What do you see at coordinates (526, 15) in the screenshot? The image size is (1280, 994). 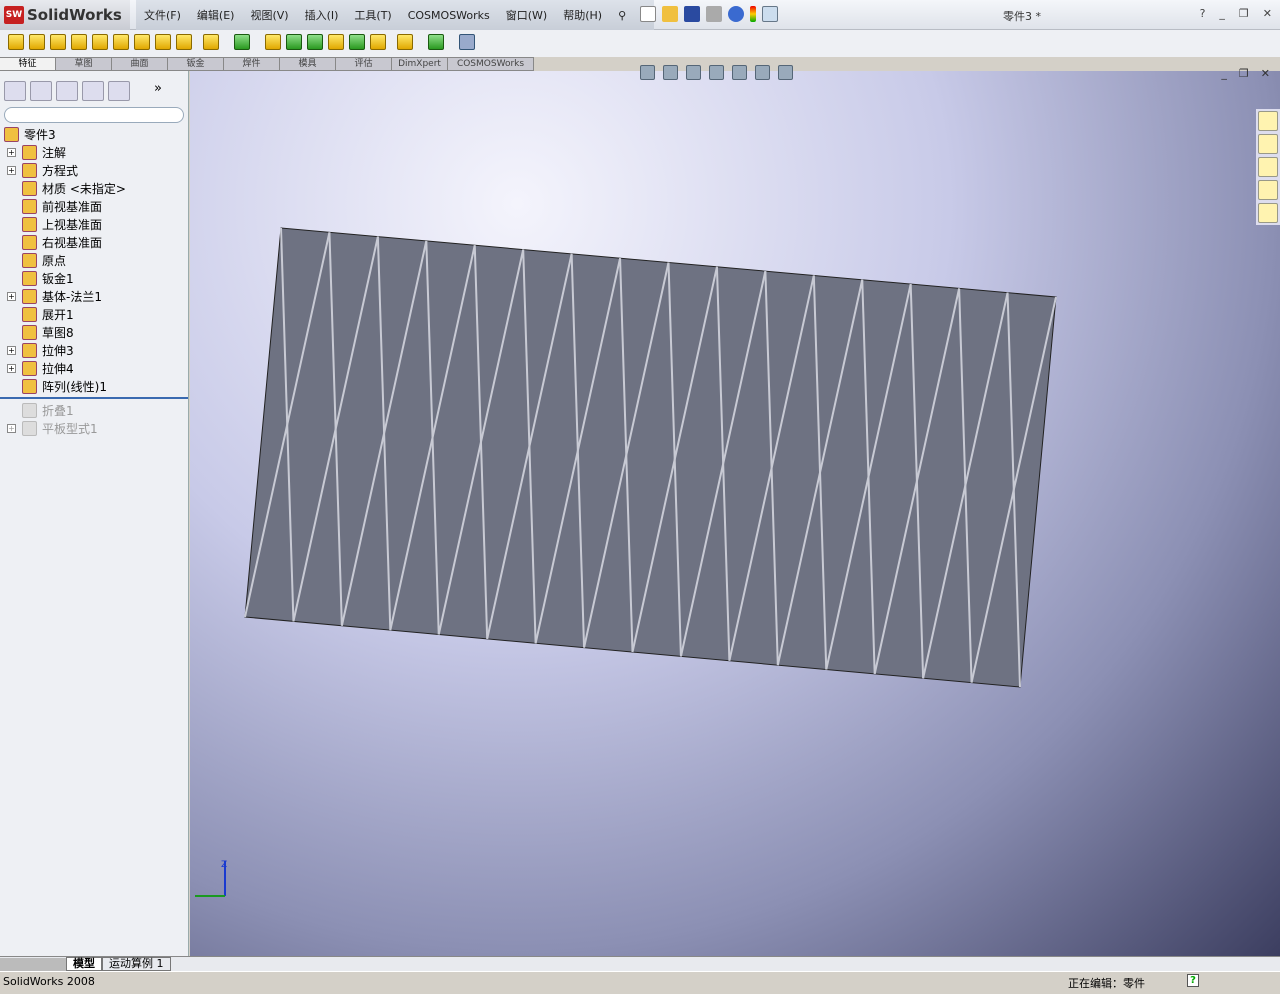 I see `menu-window: 窗口(W)` at bounding box center [526, 15].